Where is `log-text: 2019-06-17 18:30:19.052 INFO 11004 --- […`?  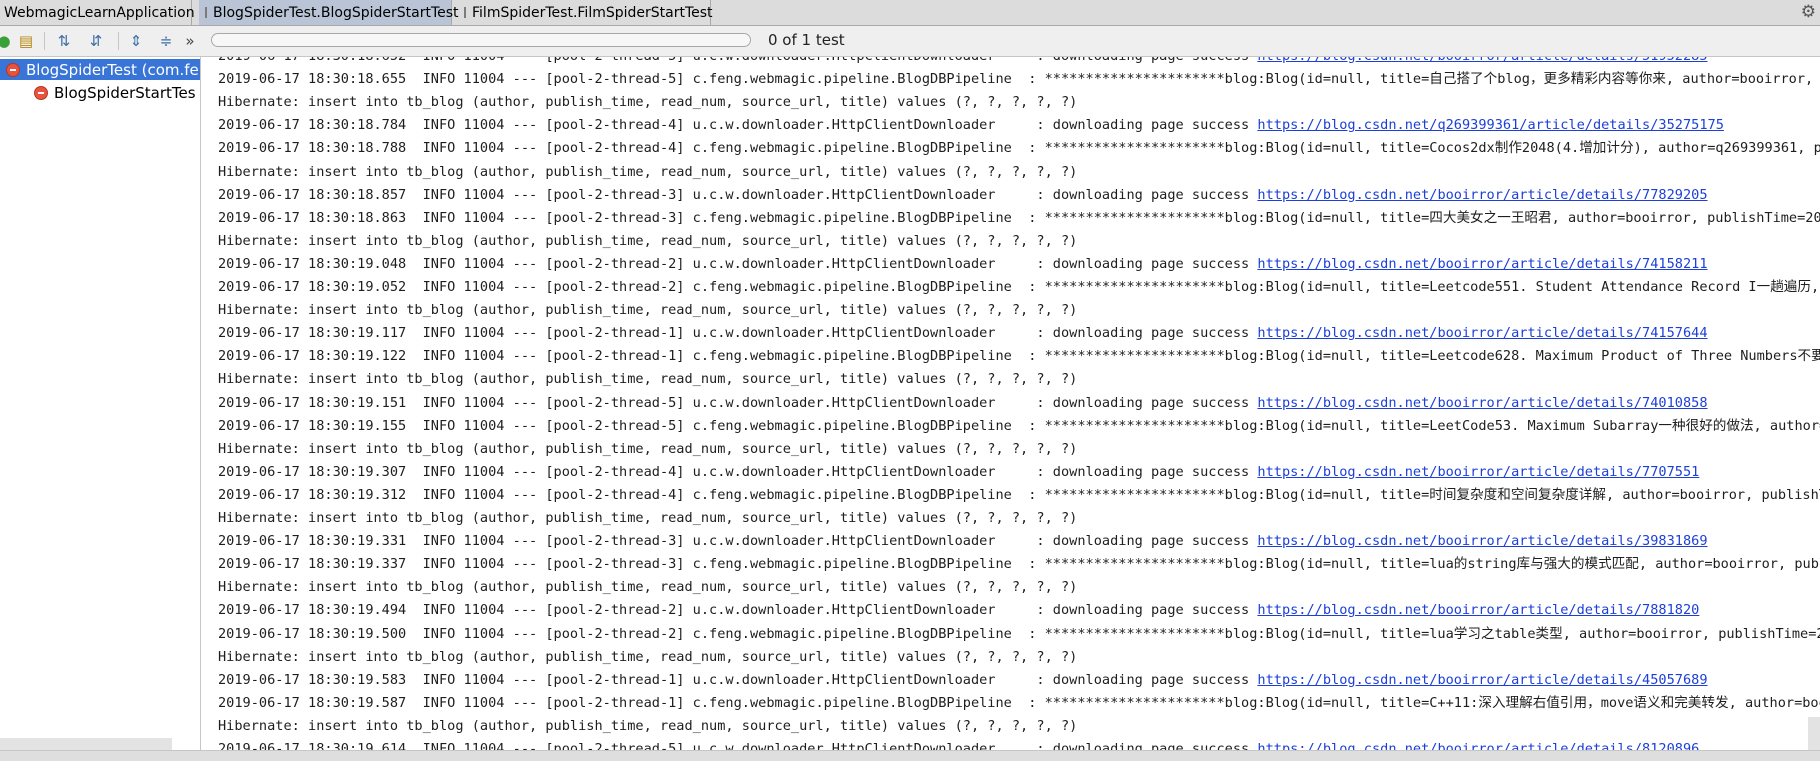 log-text: 2019-06-17 18:30:19.052 INFO 11004 --- [… is located at coordinates (1019, 287).